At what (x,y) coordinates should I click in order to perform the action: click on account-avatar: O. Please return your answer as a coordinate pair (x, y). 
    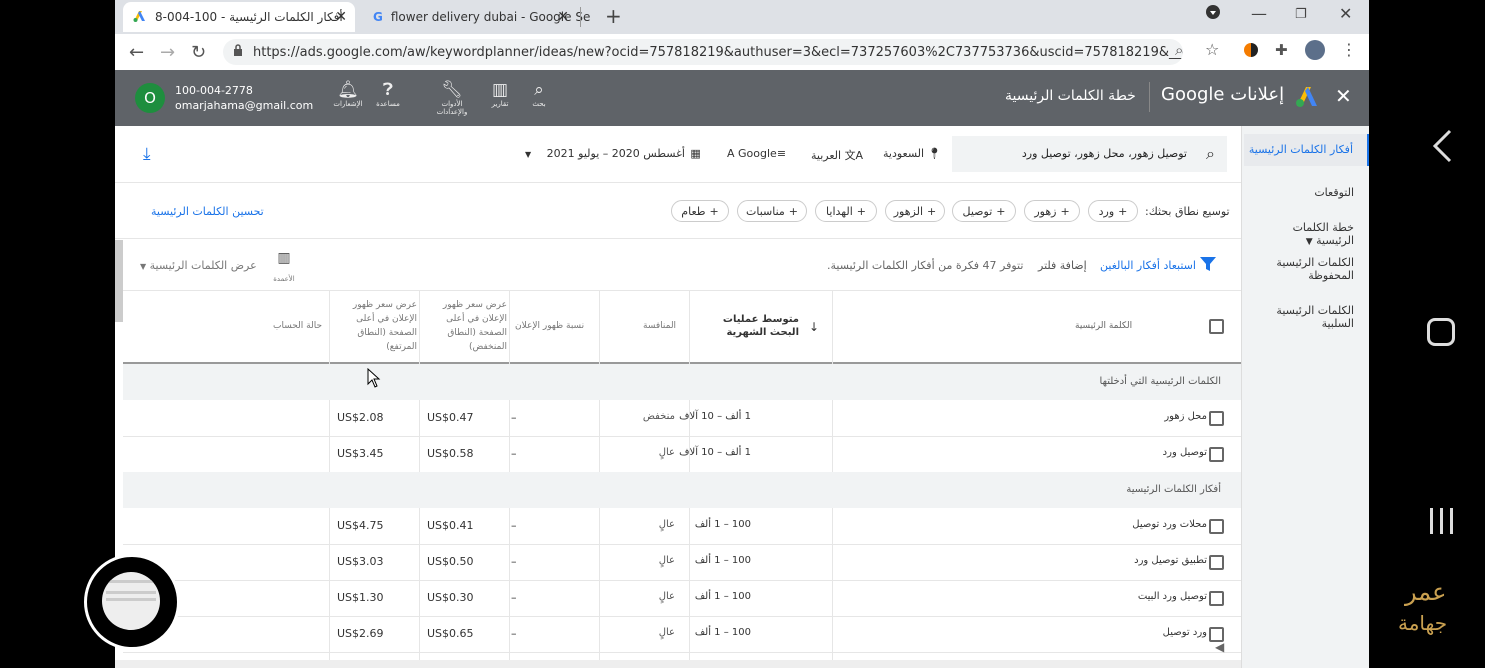
    Looking at the image, I should click on (150, 98).